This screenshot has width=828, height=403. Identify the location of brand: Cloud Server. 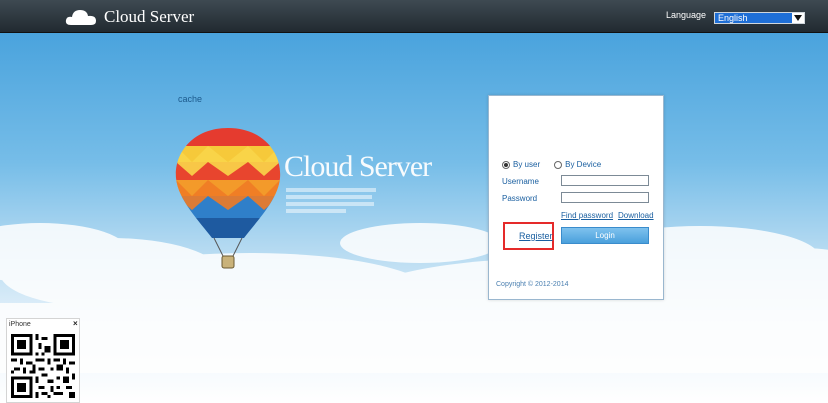
(129, 17).